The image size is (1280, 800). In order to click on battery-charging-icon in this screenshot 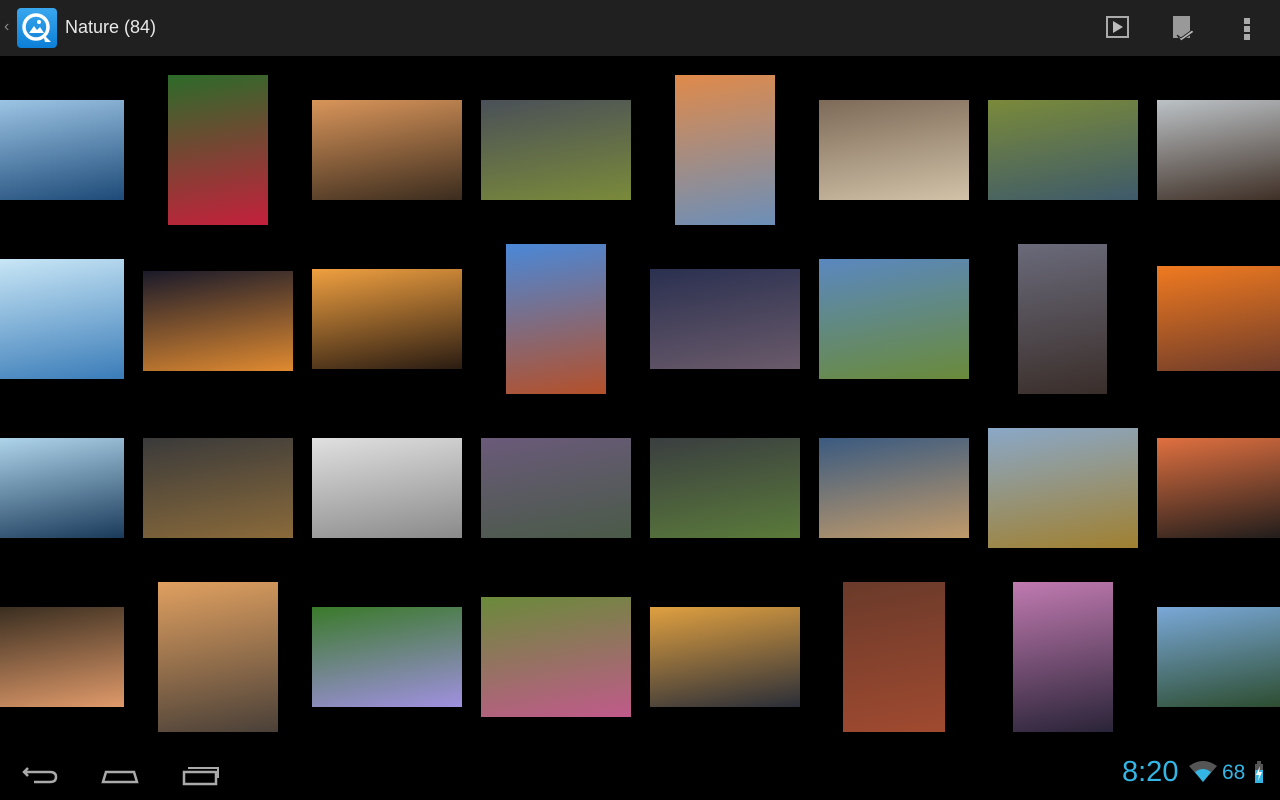, I will do `click(1259, 772)`.